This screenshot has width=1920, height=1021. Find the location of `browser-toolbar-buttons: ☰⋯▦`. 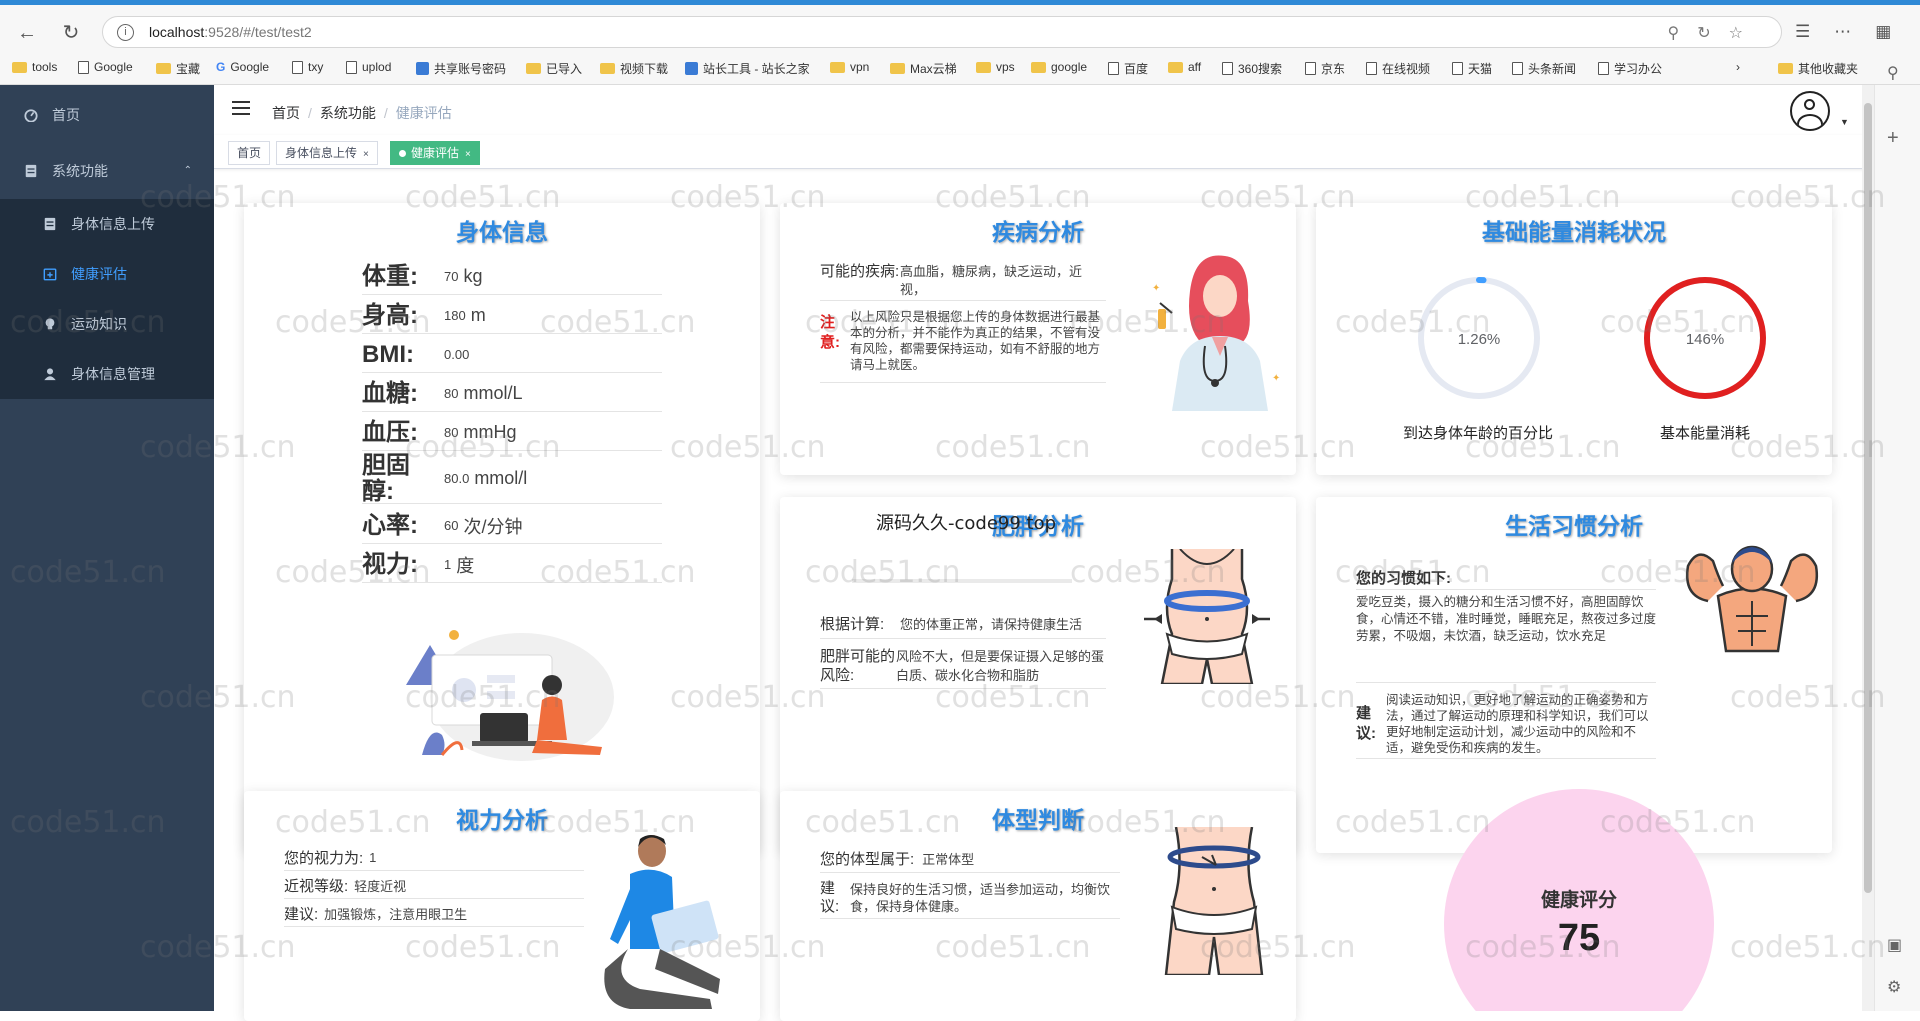

browser-toolbar-buttons: ☰⋯▦ is located at coordinates (1855, 32).